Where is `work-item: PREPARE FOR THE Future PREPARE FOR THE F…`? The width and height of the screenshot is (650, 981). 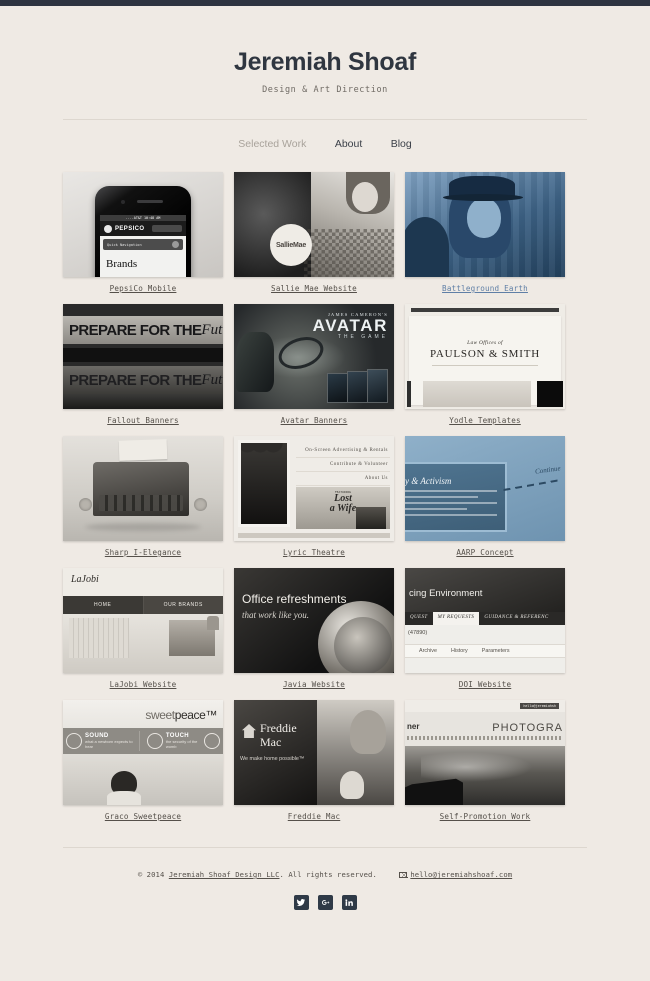 work-item: PREPARE FOR THE Future PREPARE FOR THE F… is located at coordinates (143, 364).